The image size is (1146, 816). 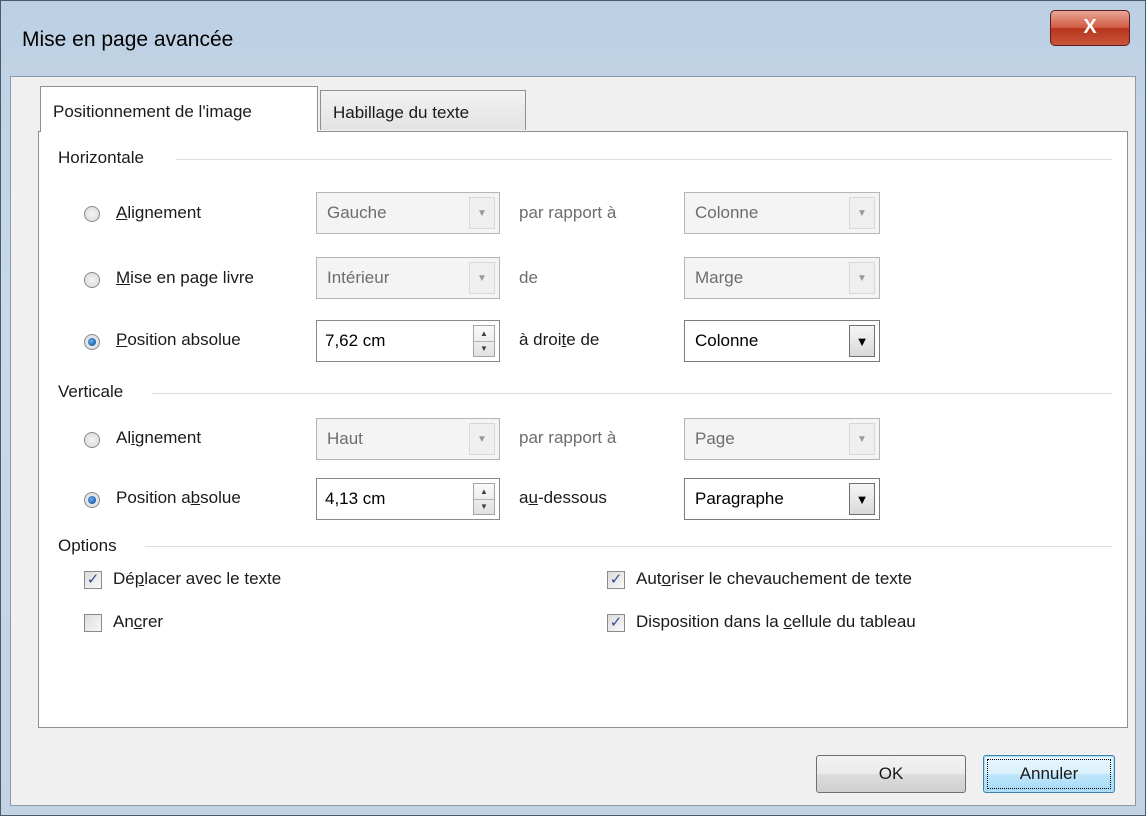 I want to click on radio-h-absolute, so click(x=92, y=342).